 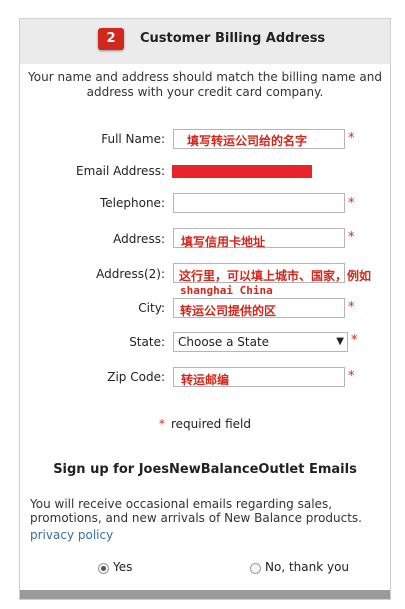 I want to click on address2-annotation: 这行里，可以填上城市、国家，例如, so click(x=275, y=276).